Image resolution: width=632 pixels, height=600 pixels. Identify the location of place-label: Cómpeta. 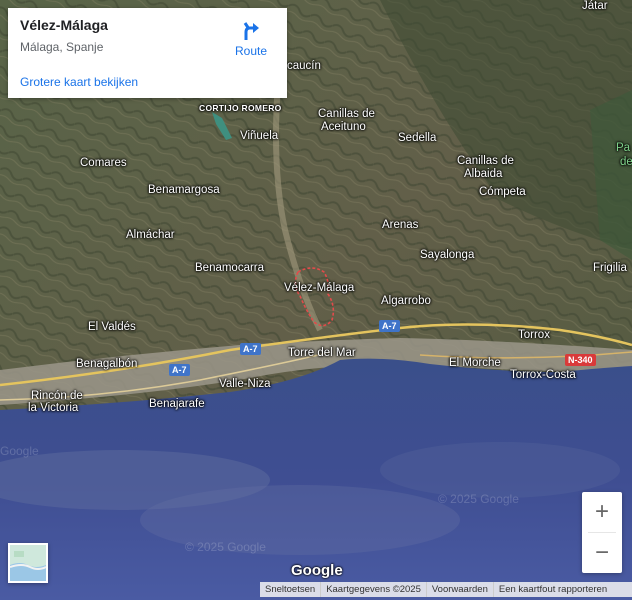
(502, 192).